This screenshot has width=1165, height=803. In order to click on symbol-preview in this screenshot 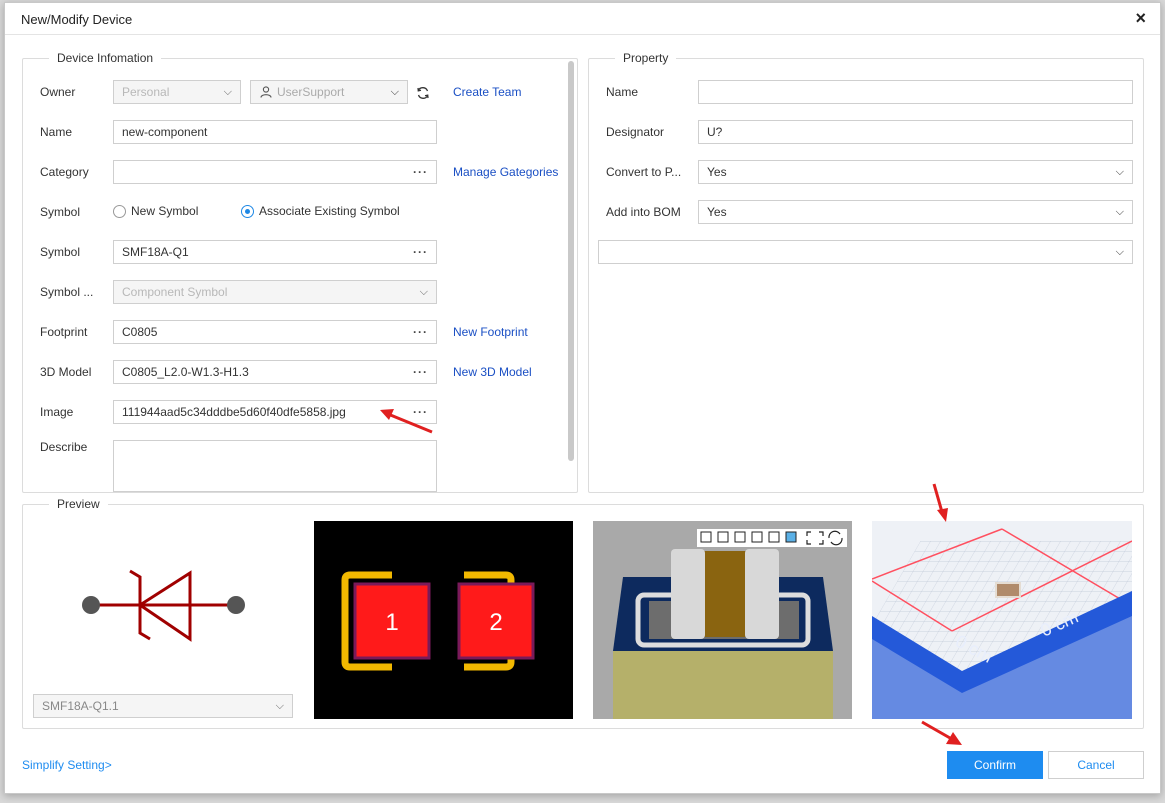, I will do `click(163, 605)`.